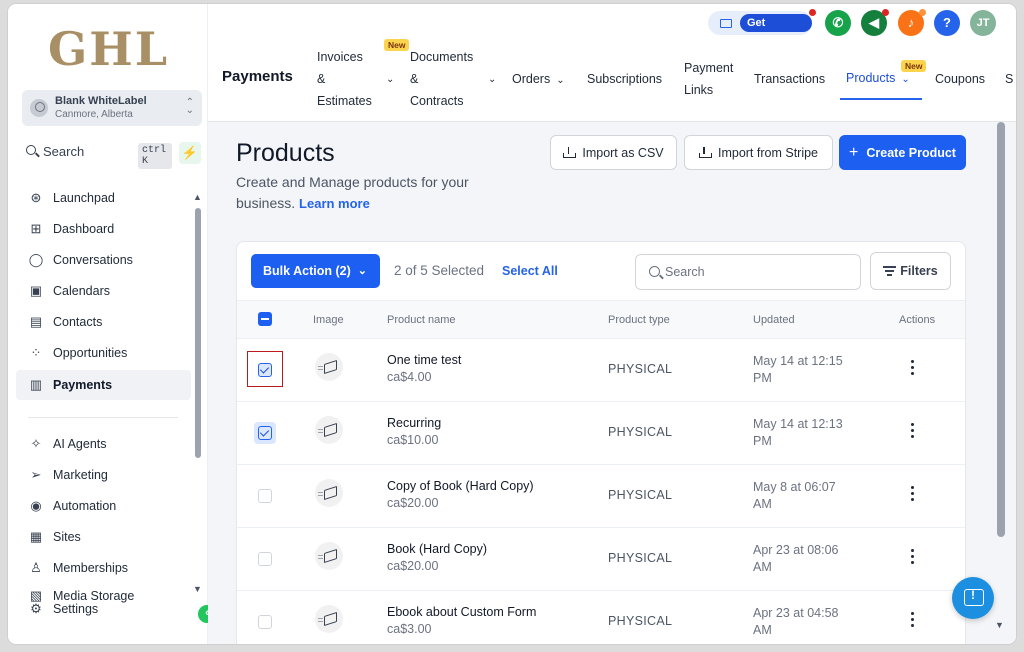 The width and height of the screenshot is (1024, 652). Describe the element at coordinates (421, 320) in the screenshot. I see `col-product-name: Product name` at that location.